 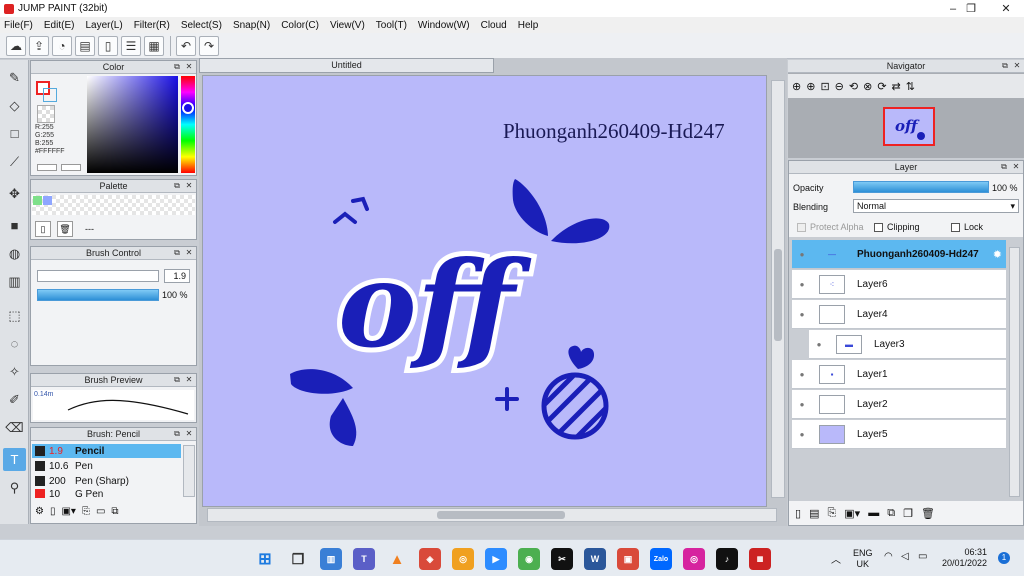 What do you see at coordinates (1004, 558) in the screenshot?
I see `notification-badge: 1` at bounding box center [1004, 558].